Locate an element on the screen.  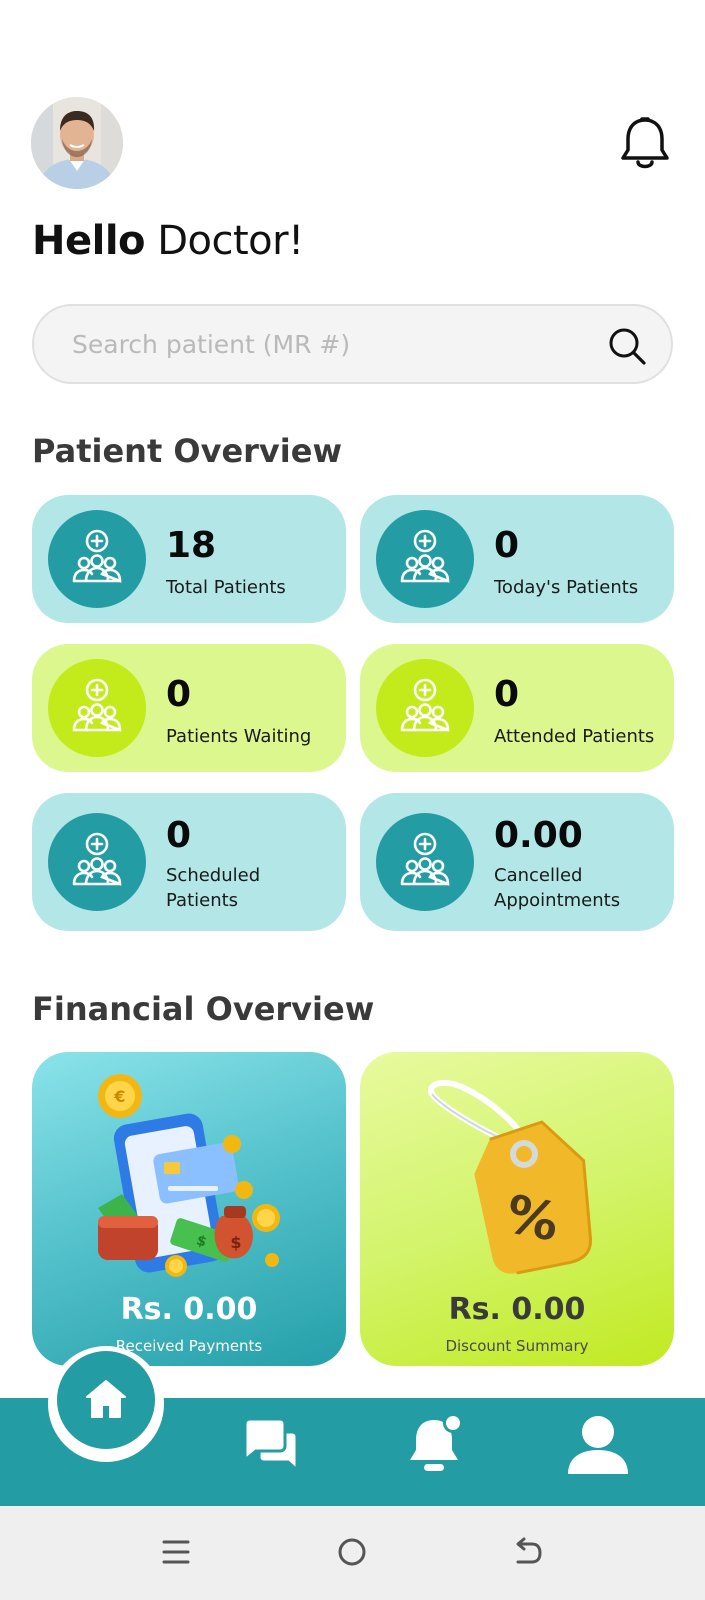
patient-overview-title: Patient Overview is located at coordinates (187, 451).